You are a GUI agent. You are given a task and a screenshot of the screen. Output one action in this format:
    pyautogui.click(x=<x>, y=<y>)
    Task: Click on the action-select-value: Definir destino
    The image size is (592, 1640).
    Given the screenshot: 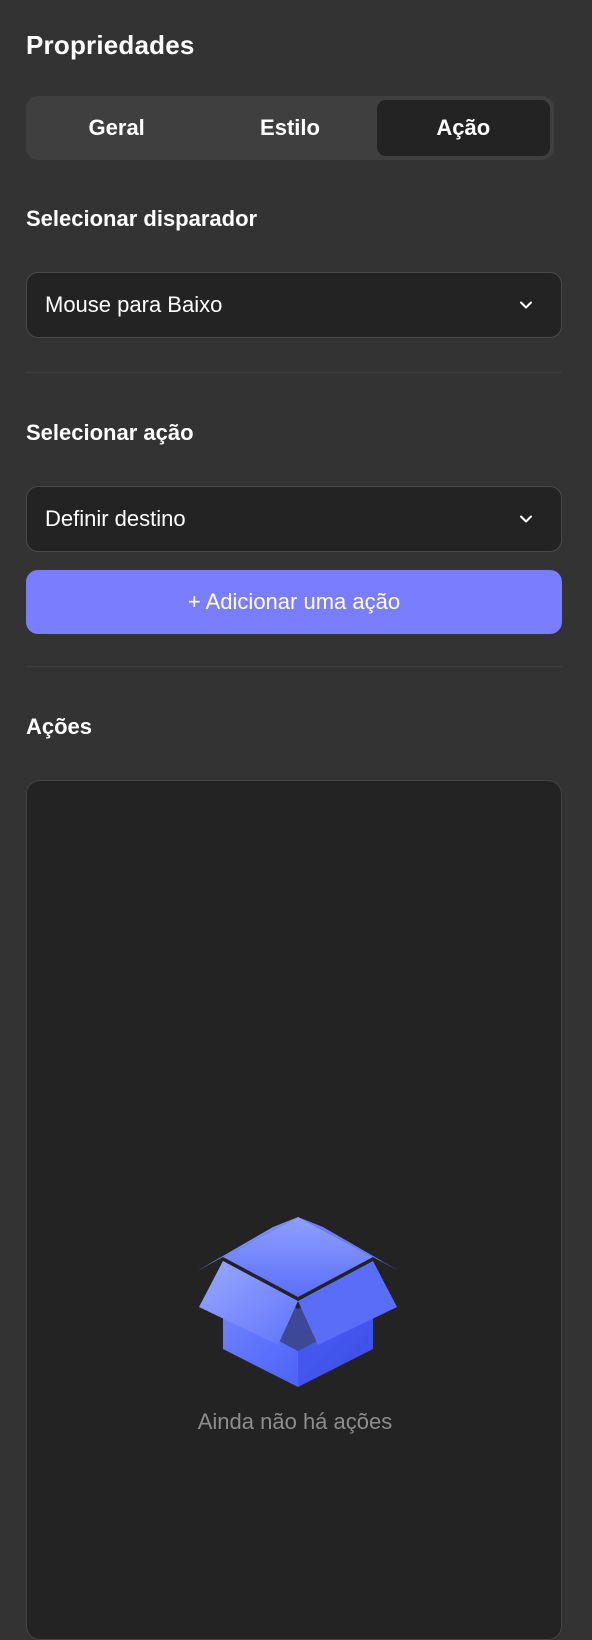 What is the action you would take?
    pyautogui.click(x=115, y=518)
    